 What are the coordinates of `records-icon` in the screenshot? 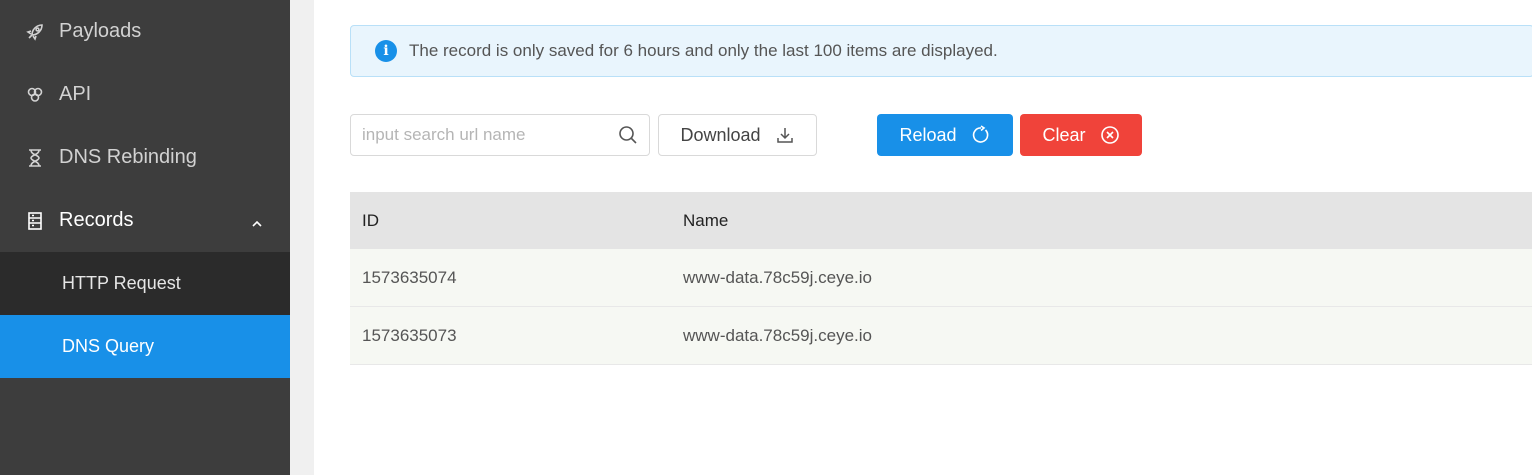 It's located at (35, 221).